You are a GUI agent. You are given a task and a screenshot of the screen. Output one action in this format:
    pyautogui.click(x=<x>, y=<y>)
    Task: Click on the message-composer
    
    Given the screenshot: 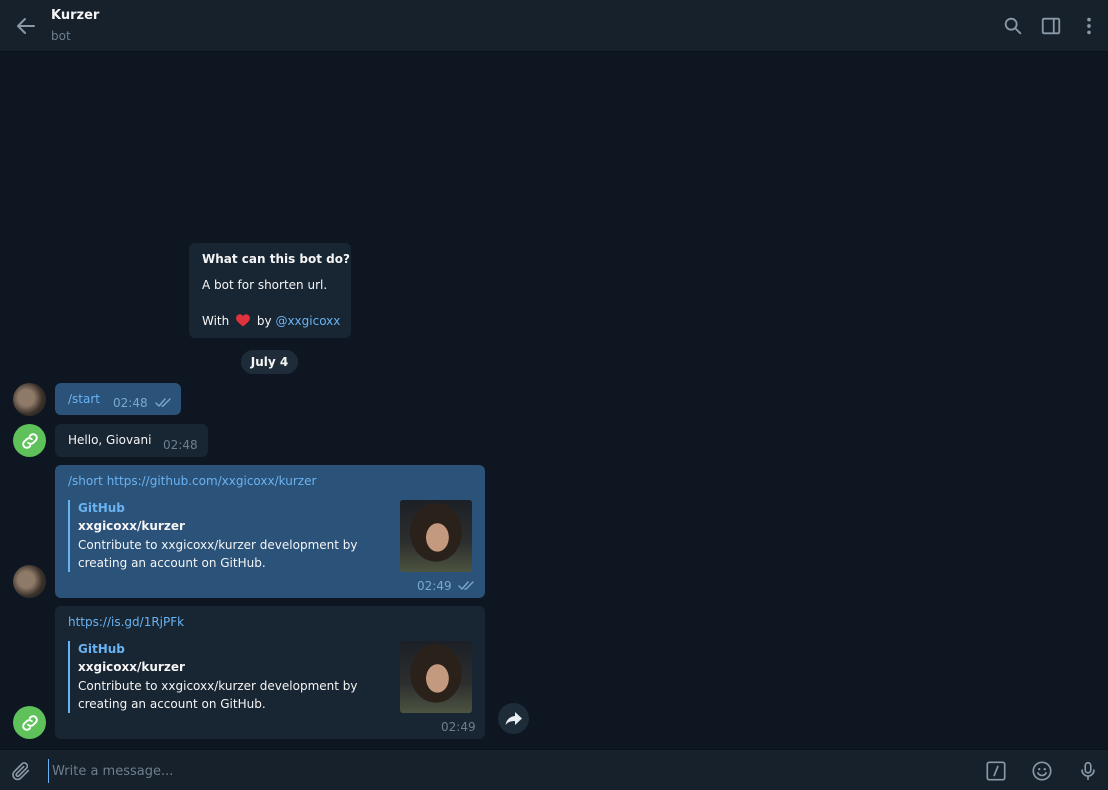 What is the action you would take?
    pyautogui.click(x=554, y=769)
    